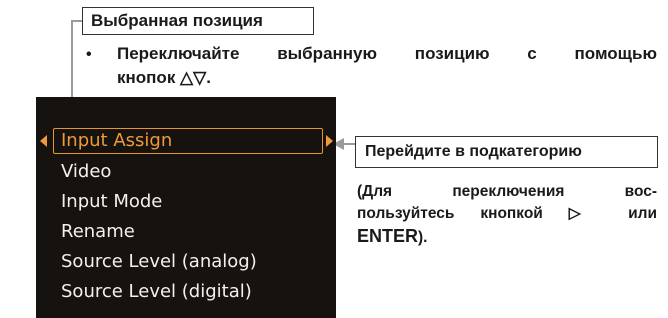 Image resolution: width=668 pixels, height=318 pixels. Describe the element at coordinates (507, 191) in the screenshot. I see `note-line-1: (Для переключения вос-` at that location.